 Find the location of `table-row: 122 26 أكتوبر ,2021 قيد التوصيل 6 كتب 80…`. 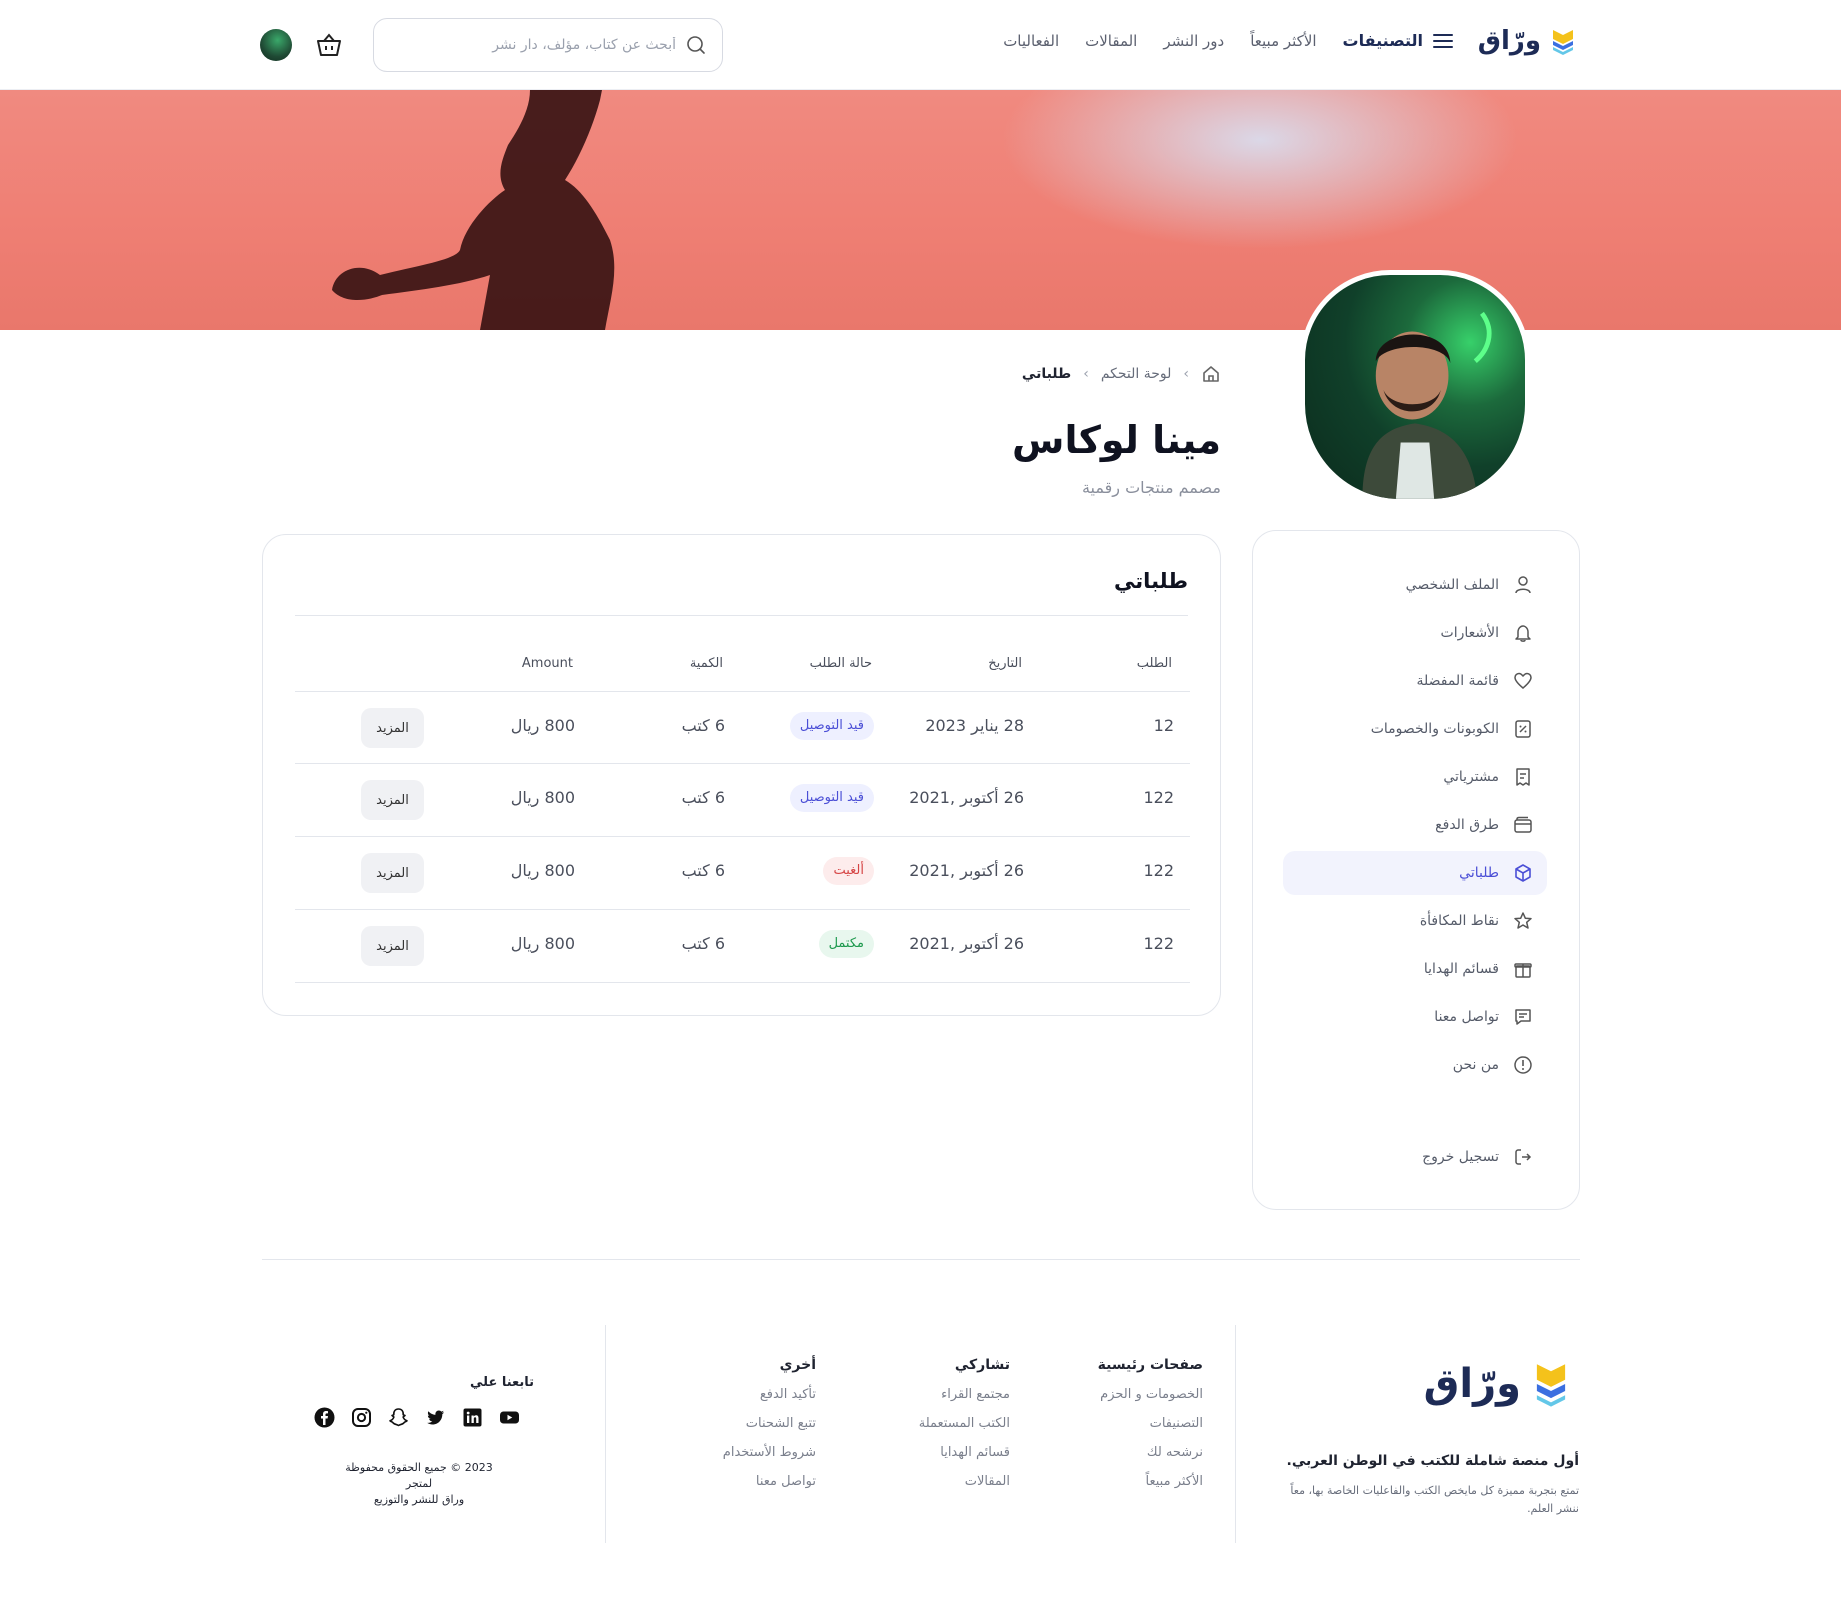

table-row: 122 26 أكتوبر ,2021 قيد التوصيل 6 كتب 80… is located at coordinates (742, 800).